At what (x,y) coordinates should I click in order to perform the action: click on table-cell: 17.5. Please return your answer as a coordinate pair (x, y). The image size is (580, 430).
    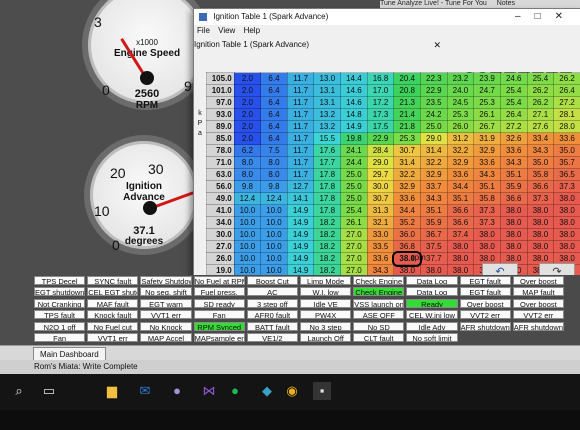
    Looking at the image, I should click on (380, 126).